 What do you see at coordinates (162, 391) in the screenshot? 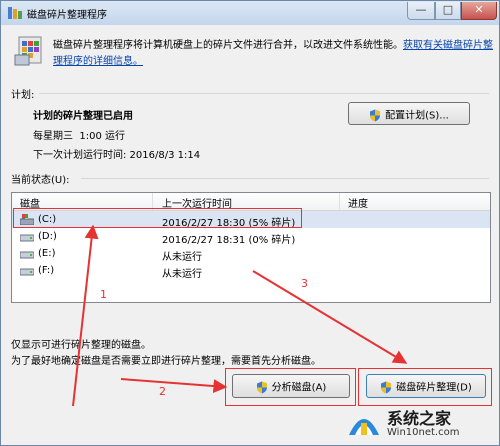
I see `annotation-number-2: 2` at bounding box center [162, 391].